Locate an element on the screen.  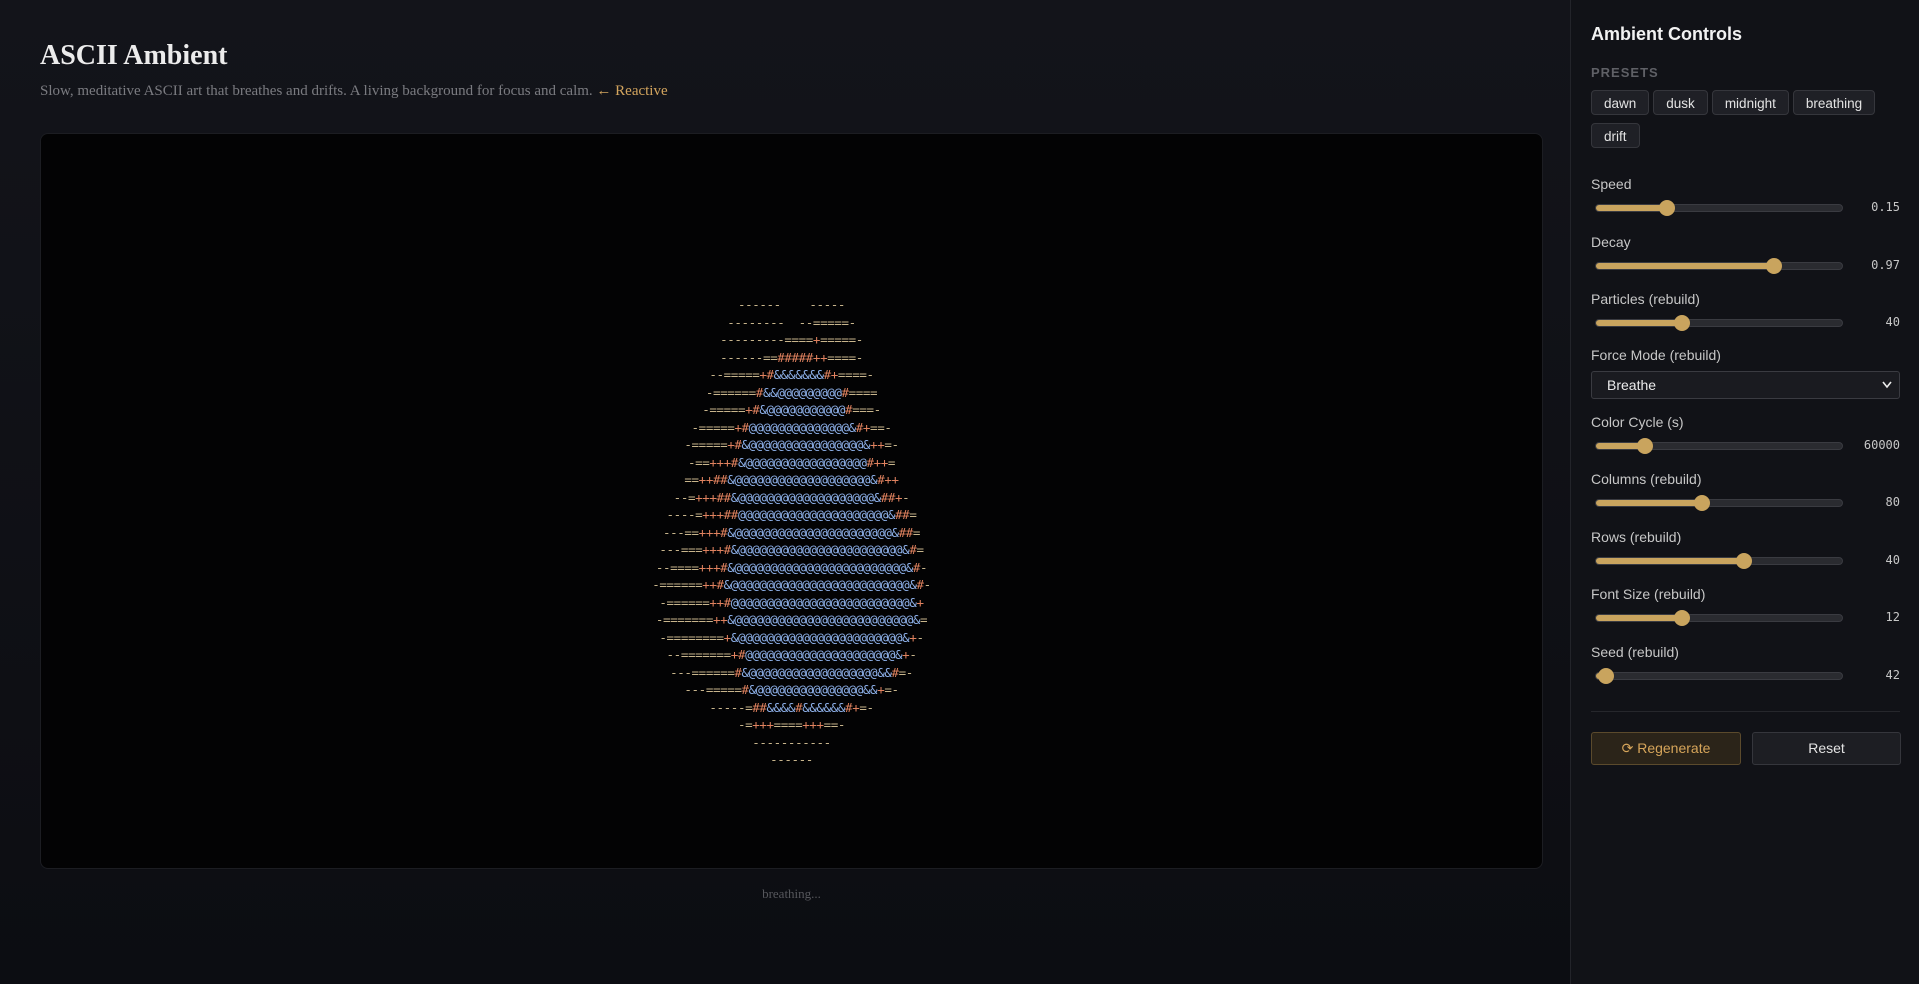
particles-slider-fill is located at coordinates (1639, 323).